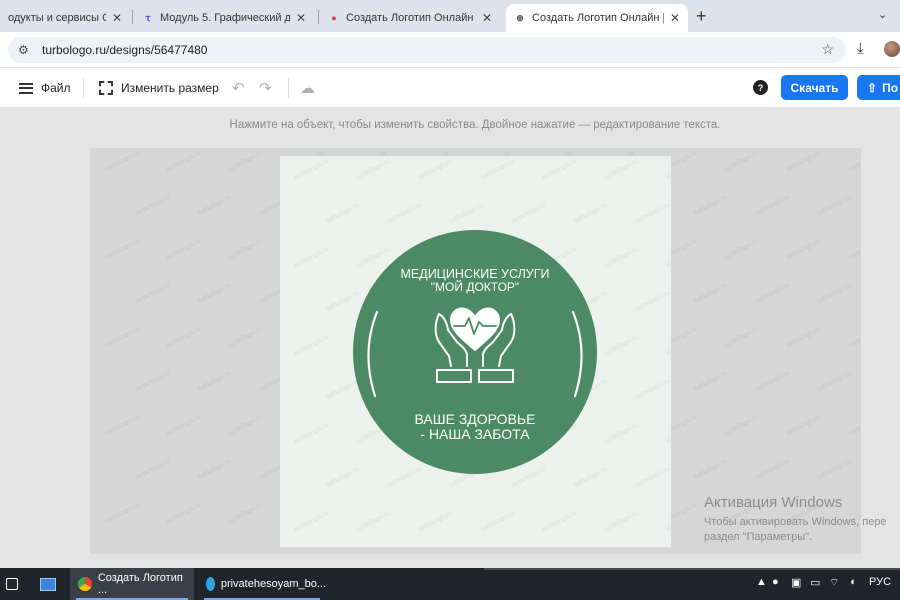 Image resolution: width=900 pixels, height=600 pixels. What do you see at coordinates (124, 50) in the screenshot?
I see `url-text: turbologo.ru/designs/56477480` at bounding box center [124, 50].